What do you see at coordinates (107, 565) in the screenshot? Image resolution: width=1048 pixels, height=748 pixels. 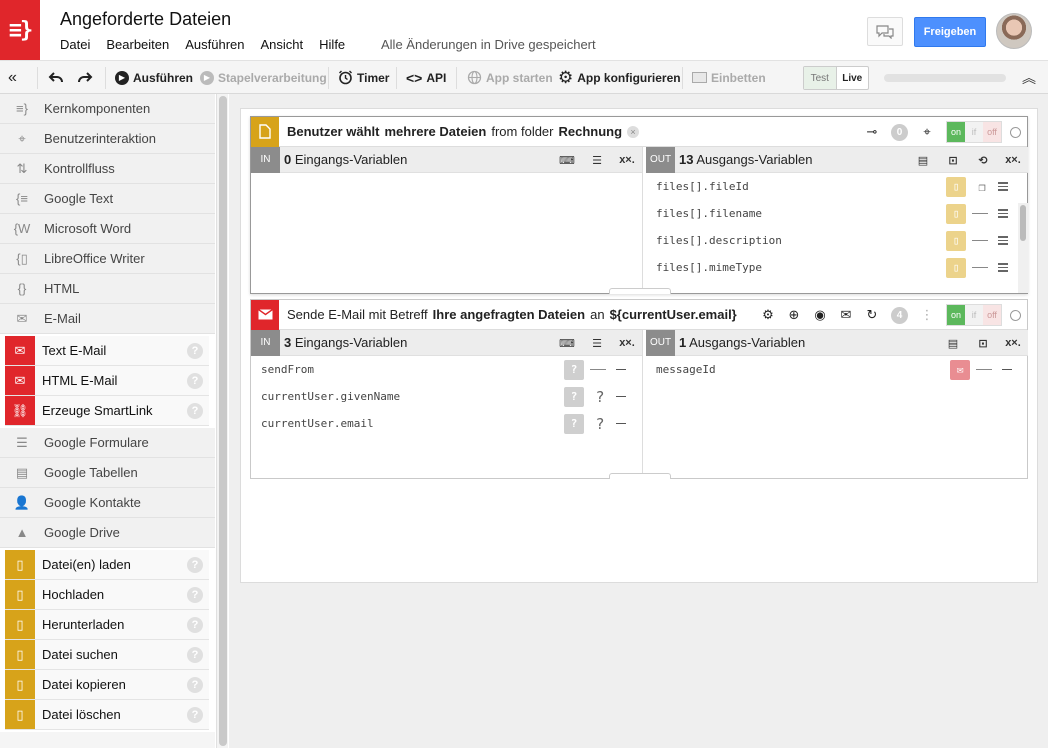 I see `component-load-files: ▯ Datei(en) laden?` at bounding box center [107, 565].